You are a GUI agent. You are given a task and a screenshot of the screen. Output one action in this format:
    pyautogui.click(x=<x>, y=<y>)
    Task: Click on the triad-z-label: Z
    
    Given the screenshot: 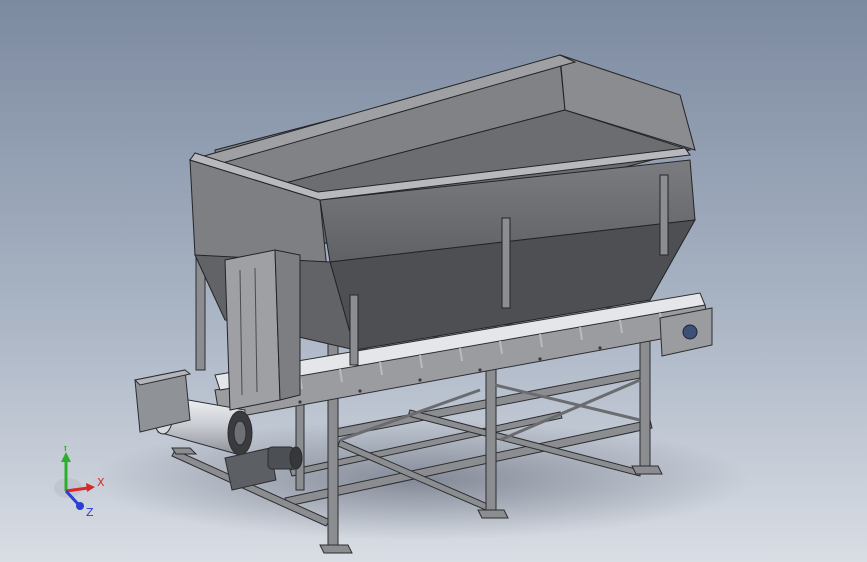 What is the action you would take?
    pyautogui.click(x=90, y=512)
    